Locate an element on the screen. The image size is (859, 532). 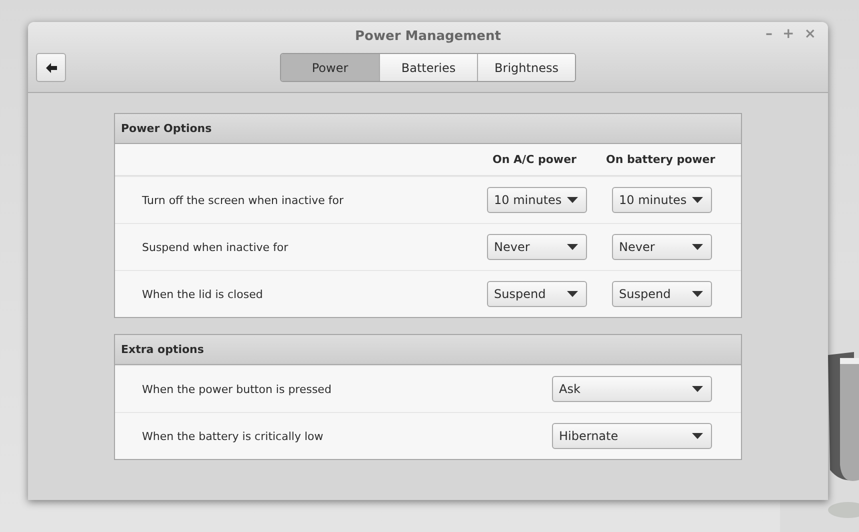
option-label: When the power button is pressed is located at coordinates (237, 389).